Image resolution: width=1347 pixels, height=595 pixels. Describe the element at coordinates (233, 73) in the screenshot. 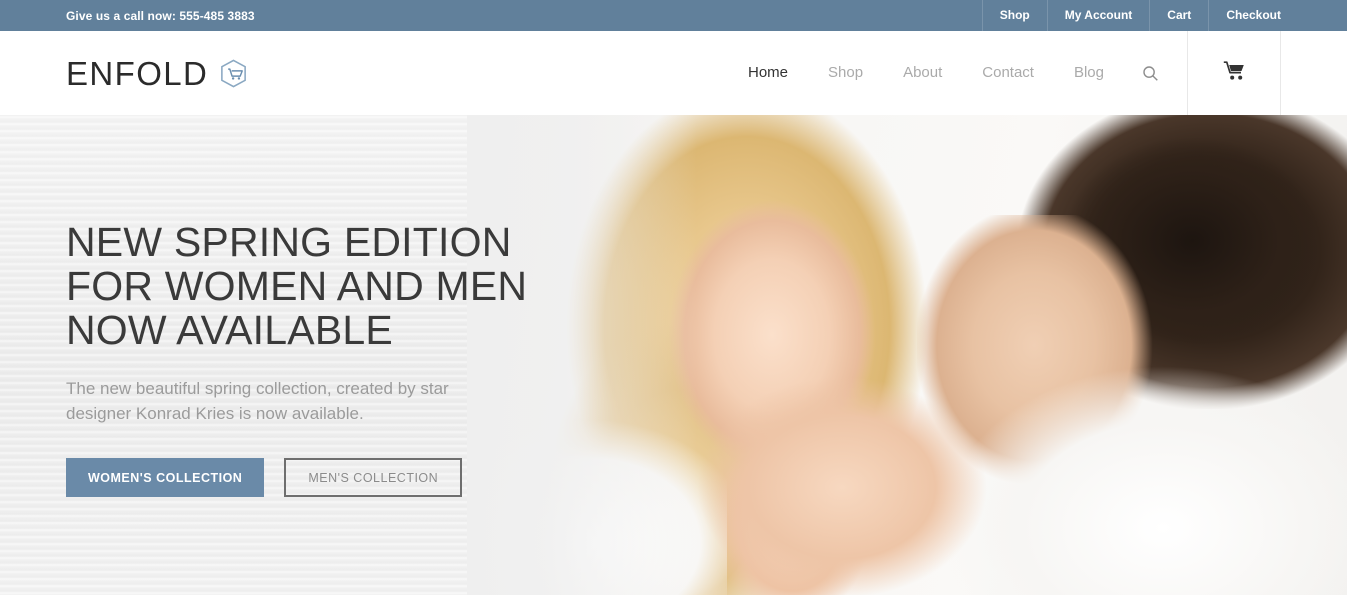

I see `hexagon-cart-icon` at that location.